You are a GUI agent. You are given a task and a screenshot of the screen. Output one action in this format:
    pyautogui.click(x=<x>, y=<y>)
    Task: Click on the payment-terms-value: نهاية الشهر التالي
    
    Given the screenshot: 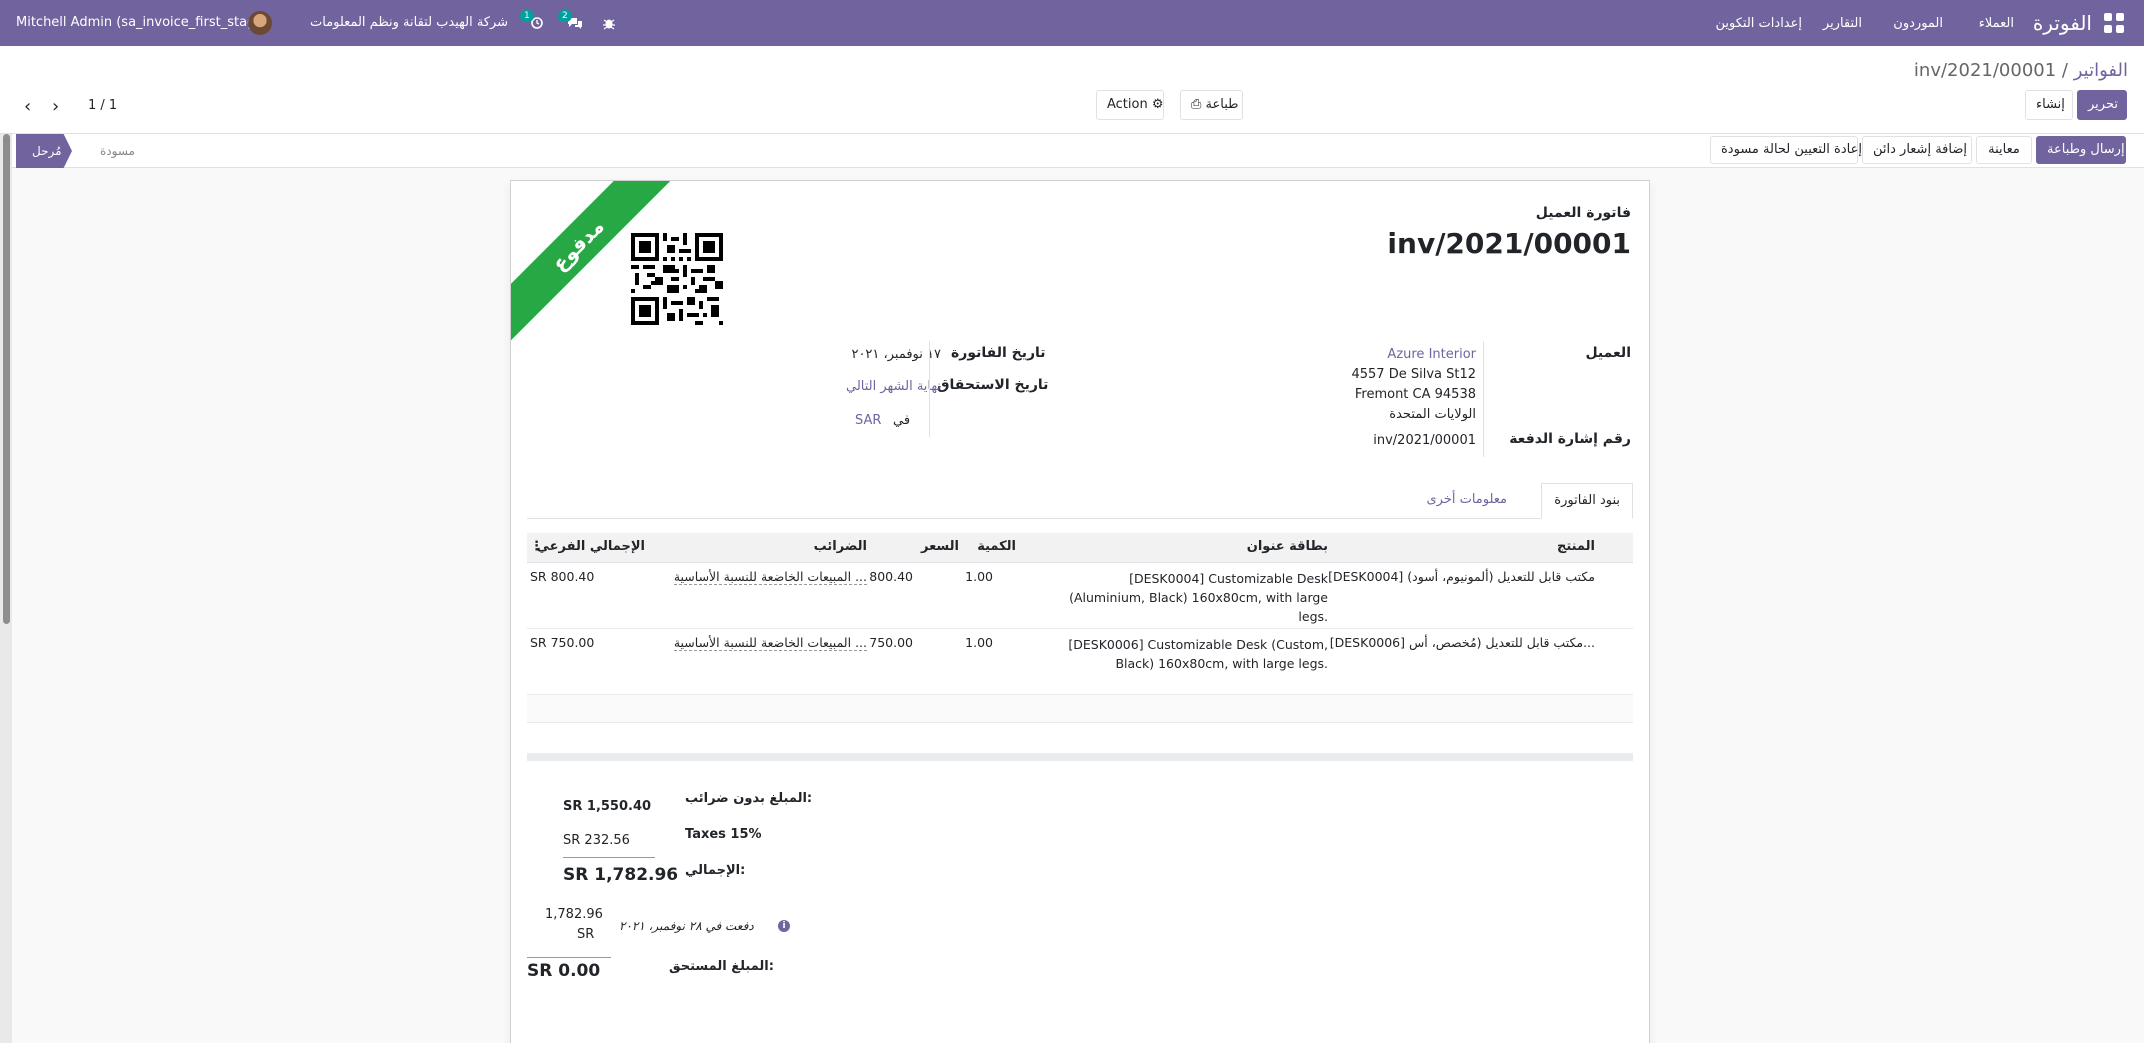 What is the action you would take?
    pyautogui.click(x=882, y=386)
    